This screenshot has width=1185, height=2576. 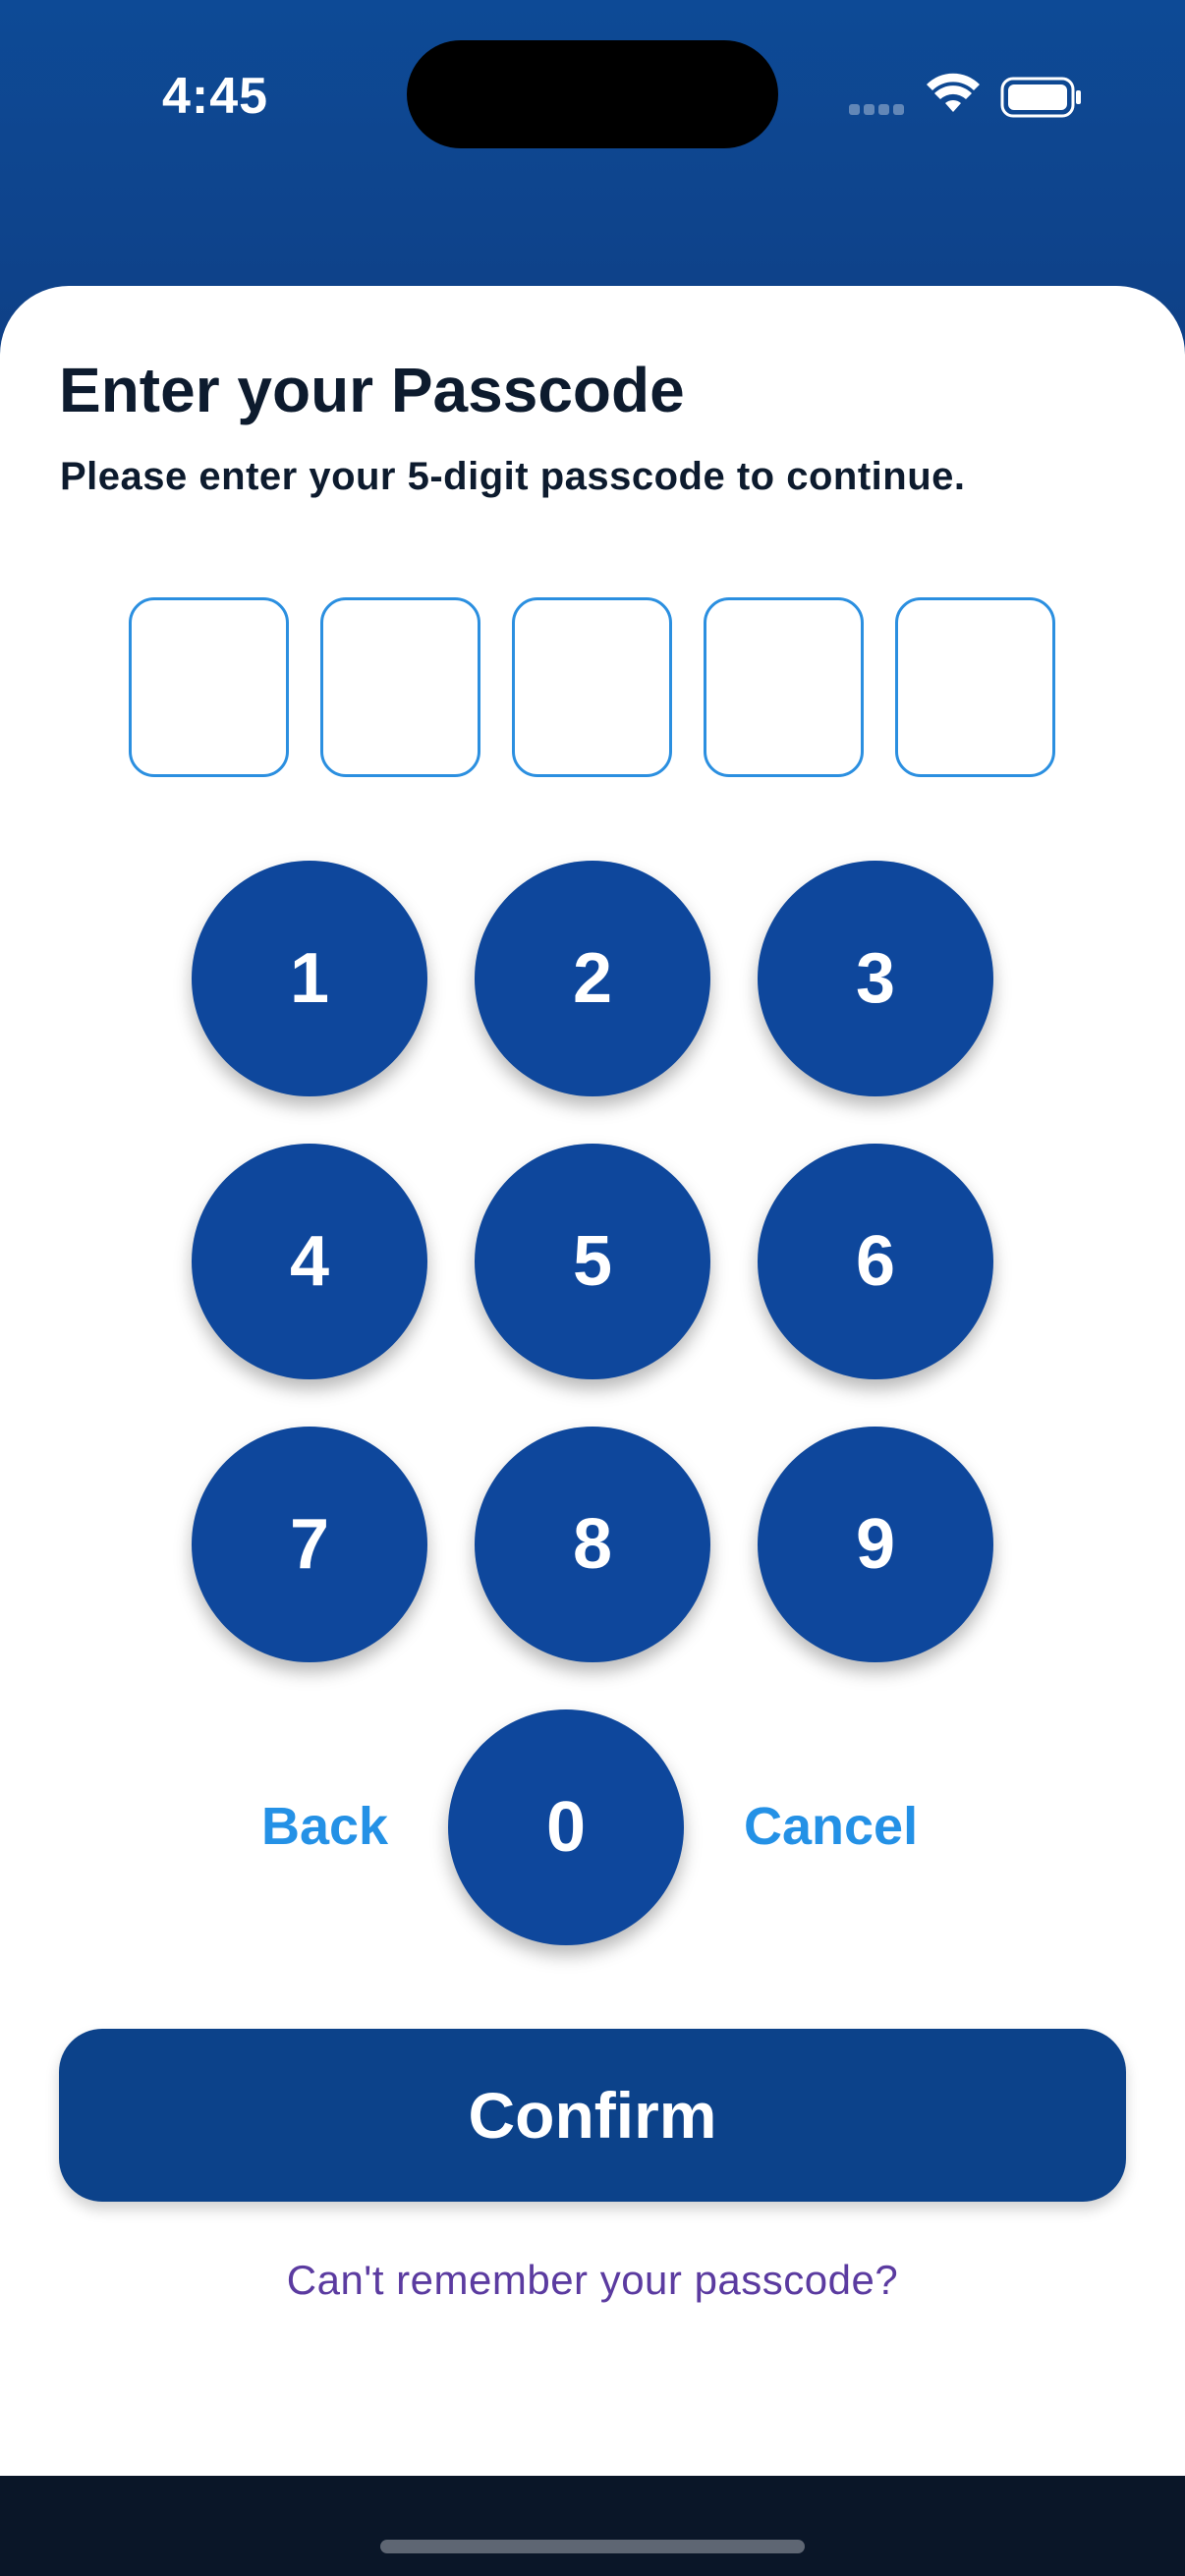 I want to click on forgot-passcode-link: Can't remember your passcode?, so click(x=592, y=2280).